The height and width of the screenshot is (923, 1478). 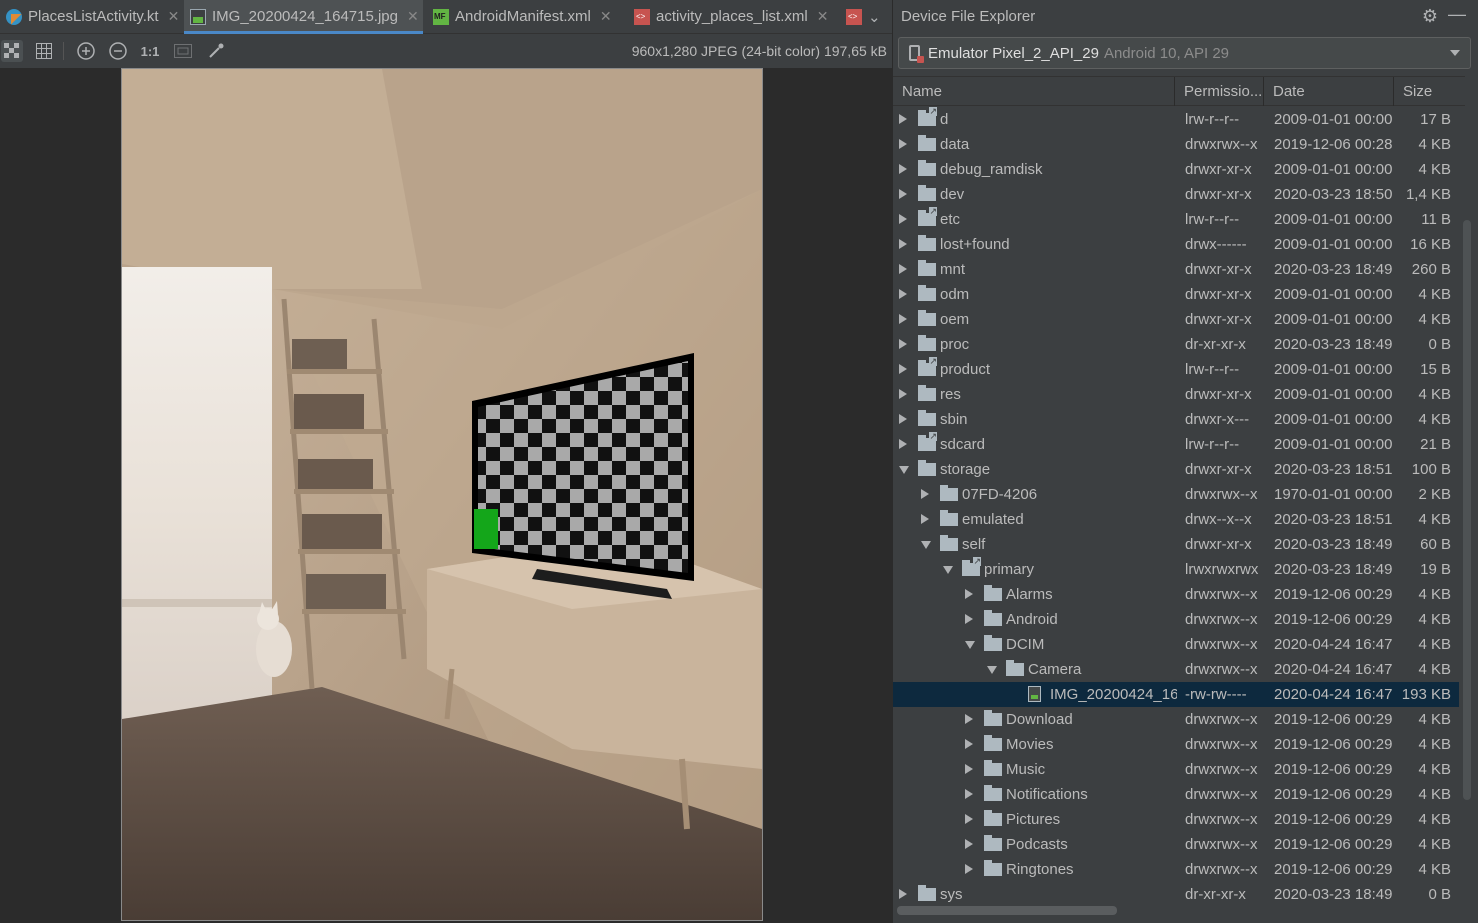 I want to click on folder-row: res drwxr-xr-x 2009-01-01 00:00 4 KB, so click(x=1176, y=394).